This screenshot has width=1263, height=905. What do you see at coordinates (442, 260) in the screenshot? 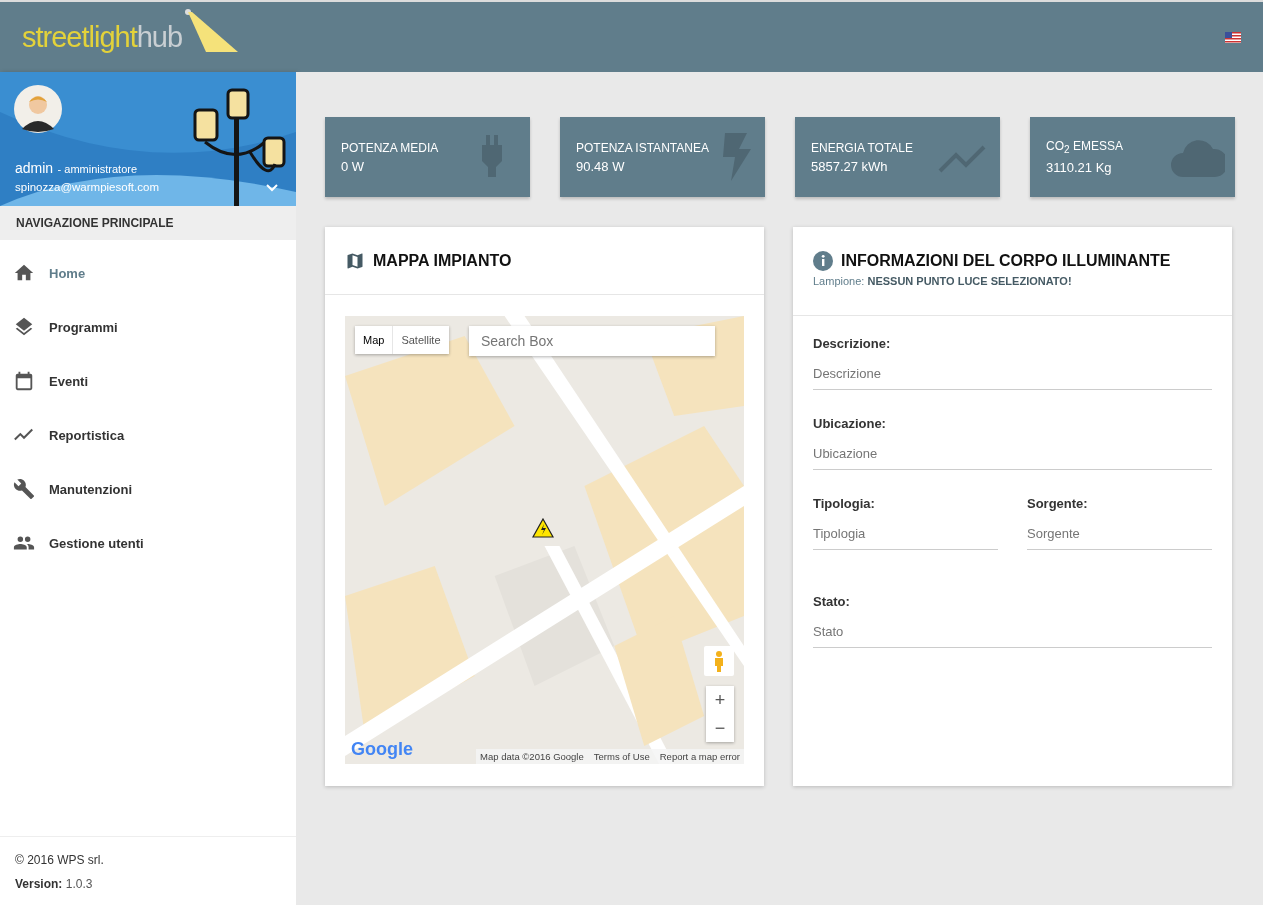
I see `panel-title: MAPPA IMPIANTO` at bounding box center [442, 260].